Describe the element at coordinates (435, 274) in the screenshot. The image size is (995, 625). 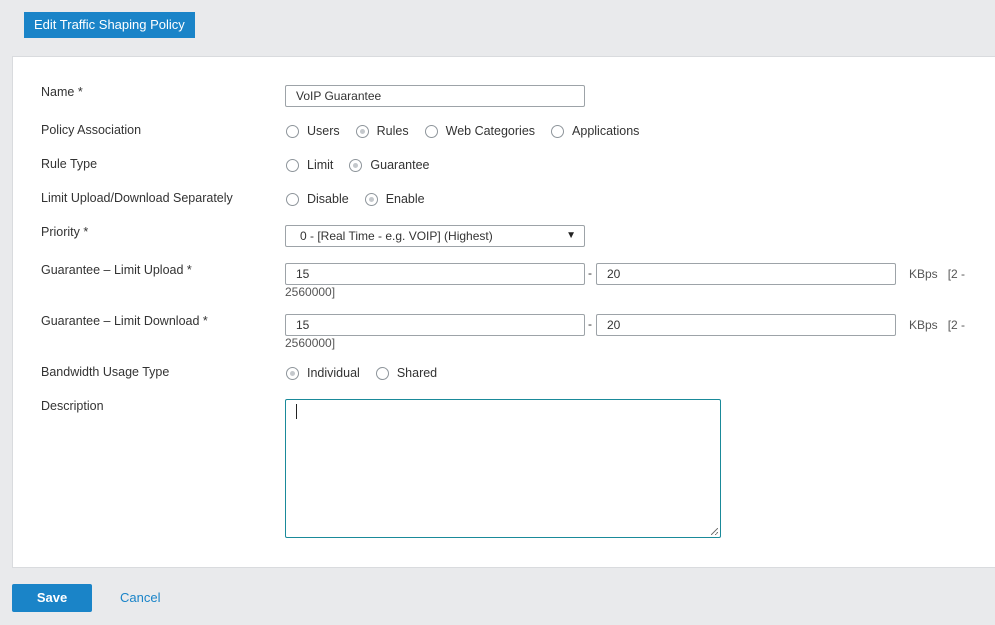
I see `upload-min-input: 15` at that location.